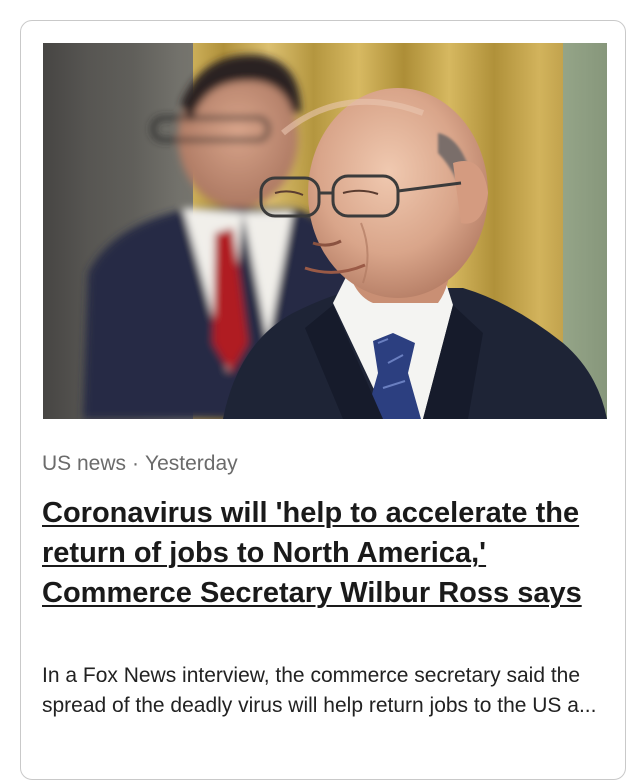 The width and height of the screenshot is (640, 780). Describe the element at coordinates (84, 463) in the screenshot. I see `category-label: US news` at that location.